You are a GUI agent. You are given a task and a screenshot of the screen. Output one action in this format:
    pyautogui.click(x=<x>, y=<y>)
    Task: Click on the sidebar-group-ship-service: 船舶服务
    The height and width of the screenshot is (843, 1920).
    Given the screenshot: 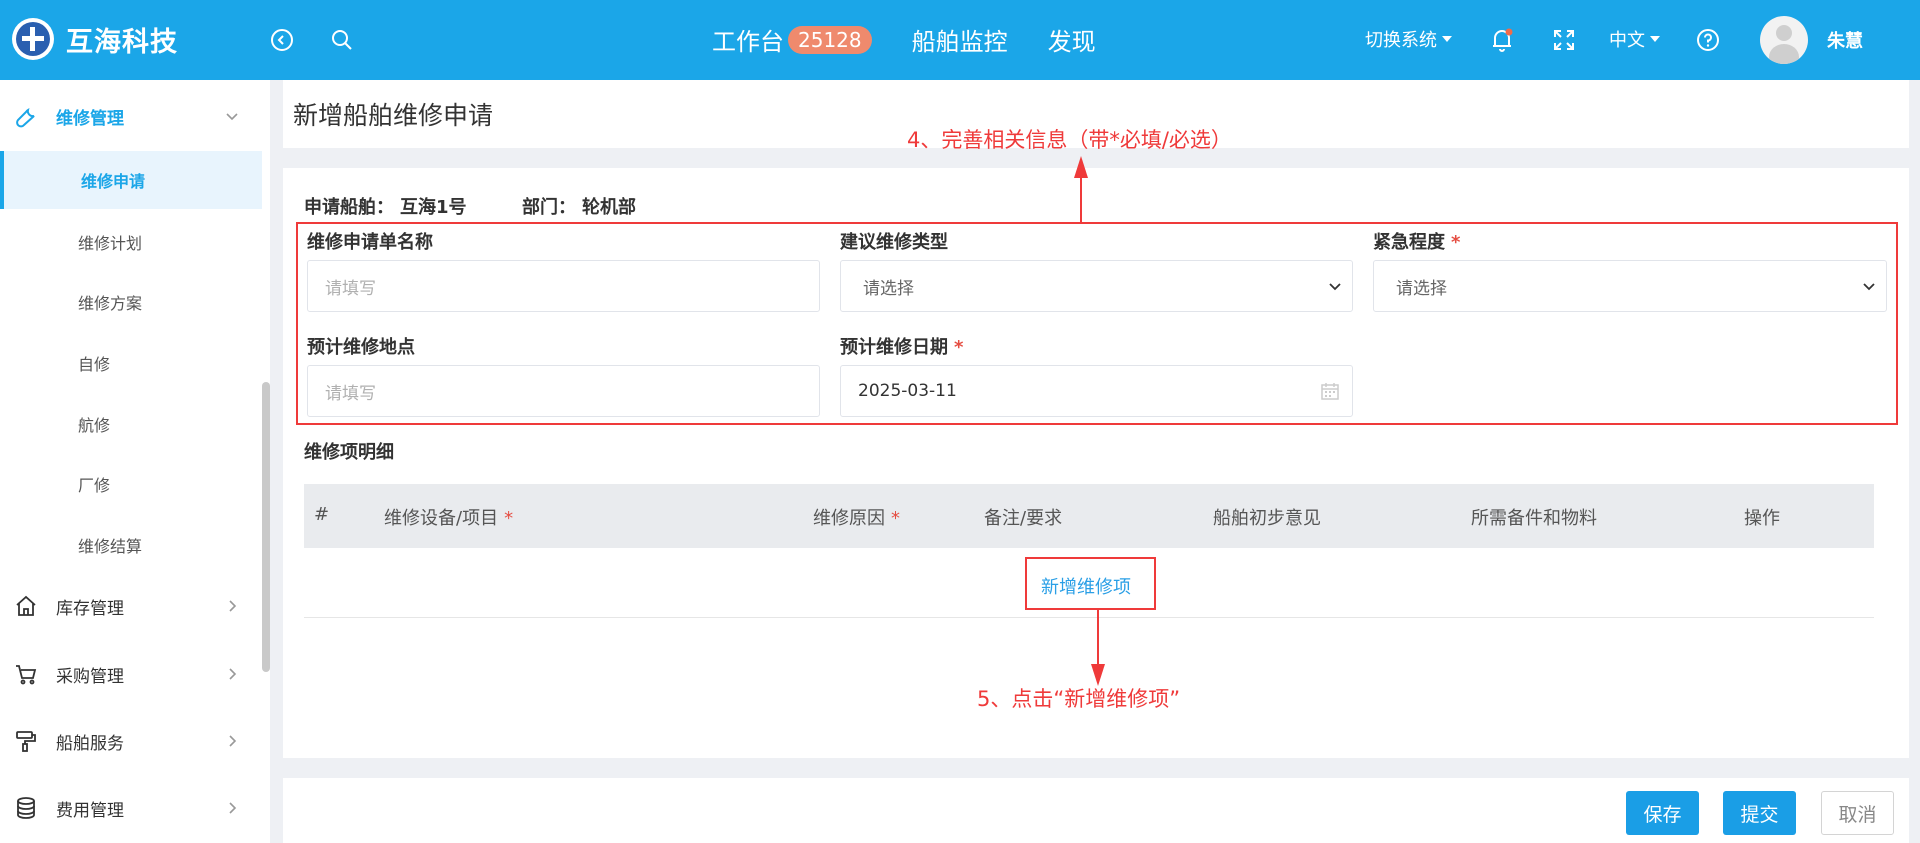 What is the action you would take?
    pyautogui.click(x=131, y=741)
    